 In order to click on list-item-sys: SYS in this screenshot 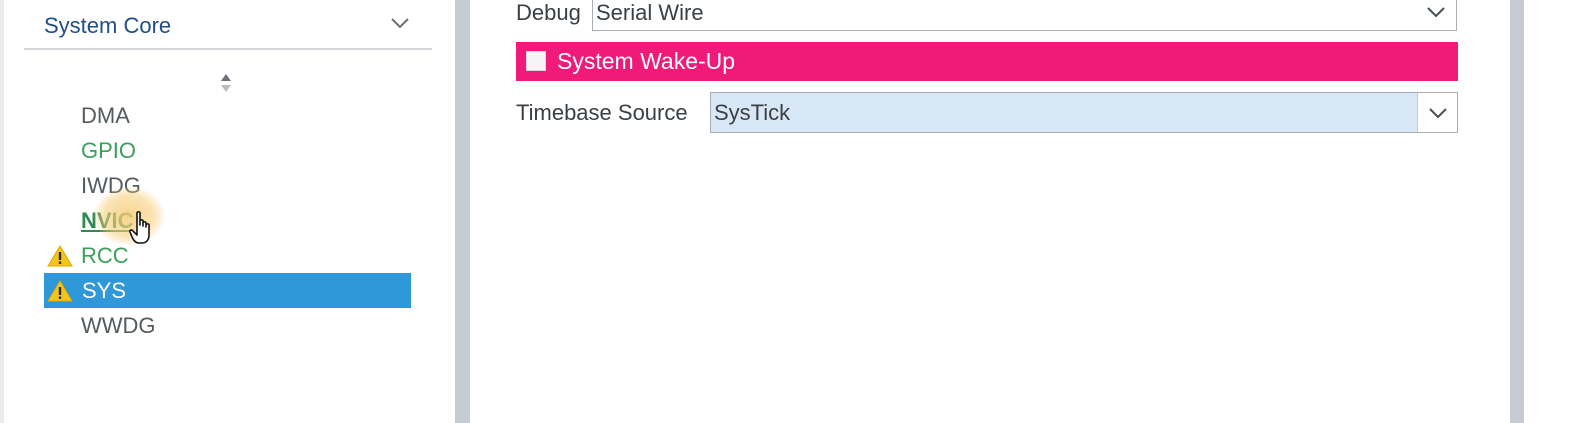, I will do `click(227, 290)`.